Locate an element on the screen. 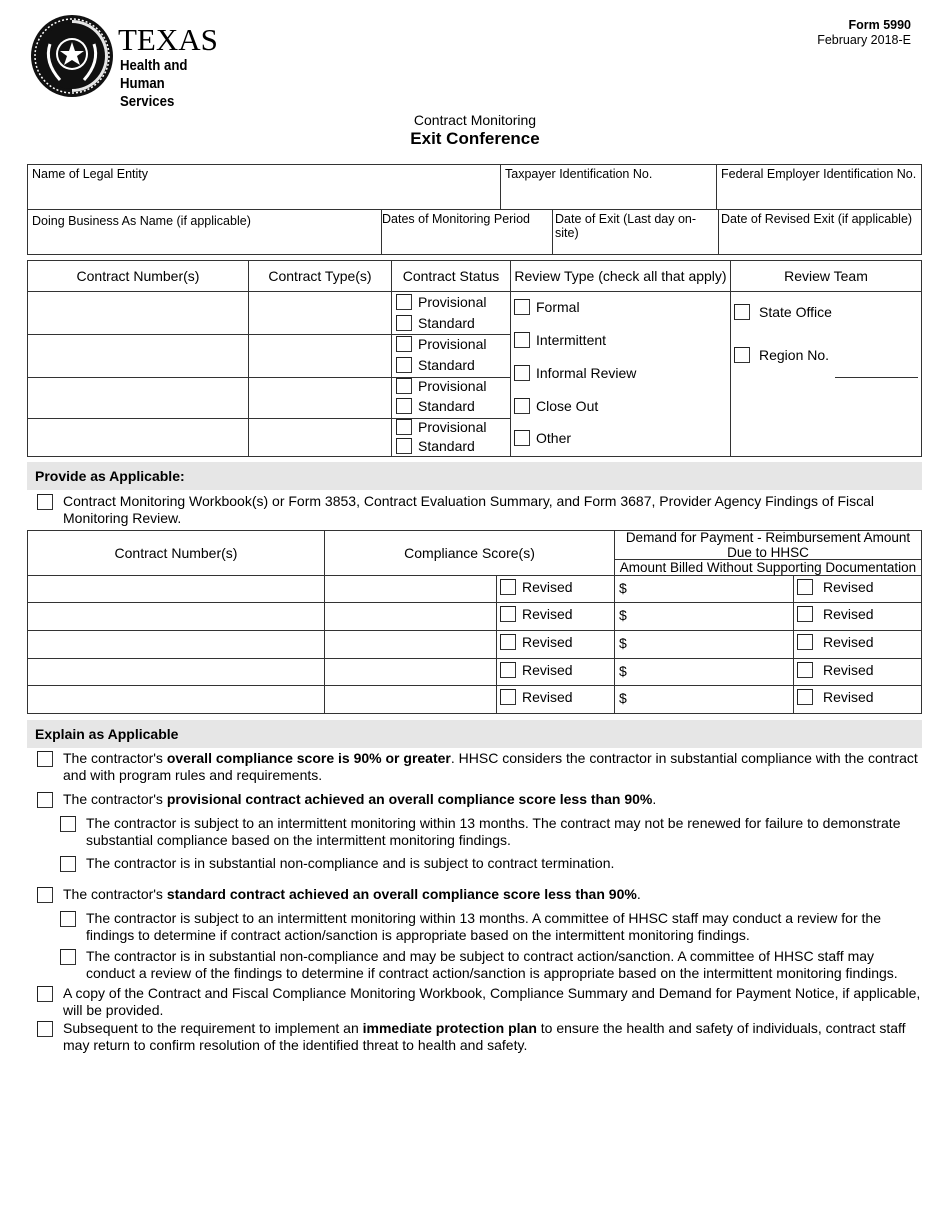 The height and width of the screenshot is (1230, 950). page-title: Exit Conference is located at coordinates (475, 138).